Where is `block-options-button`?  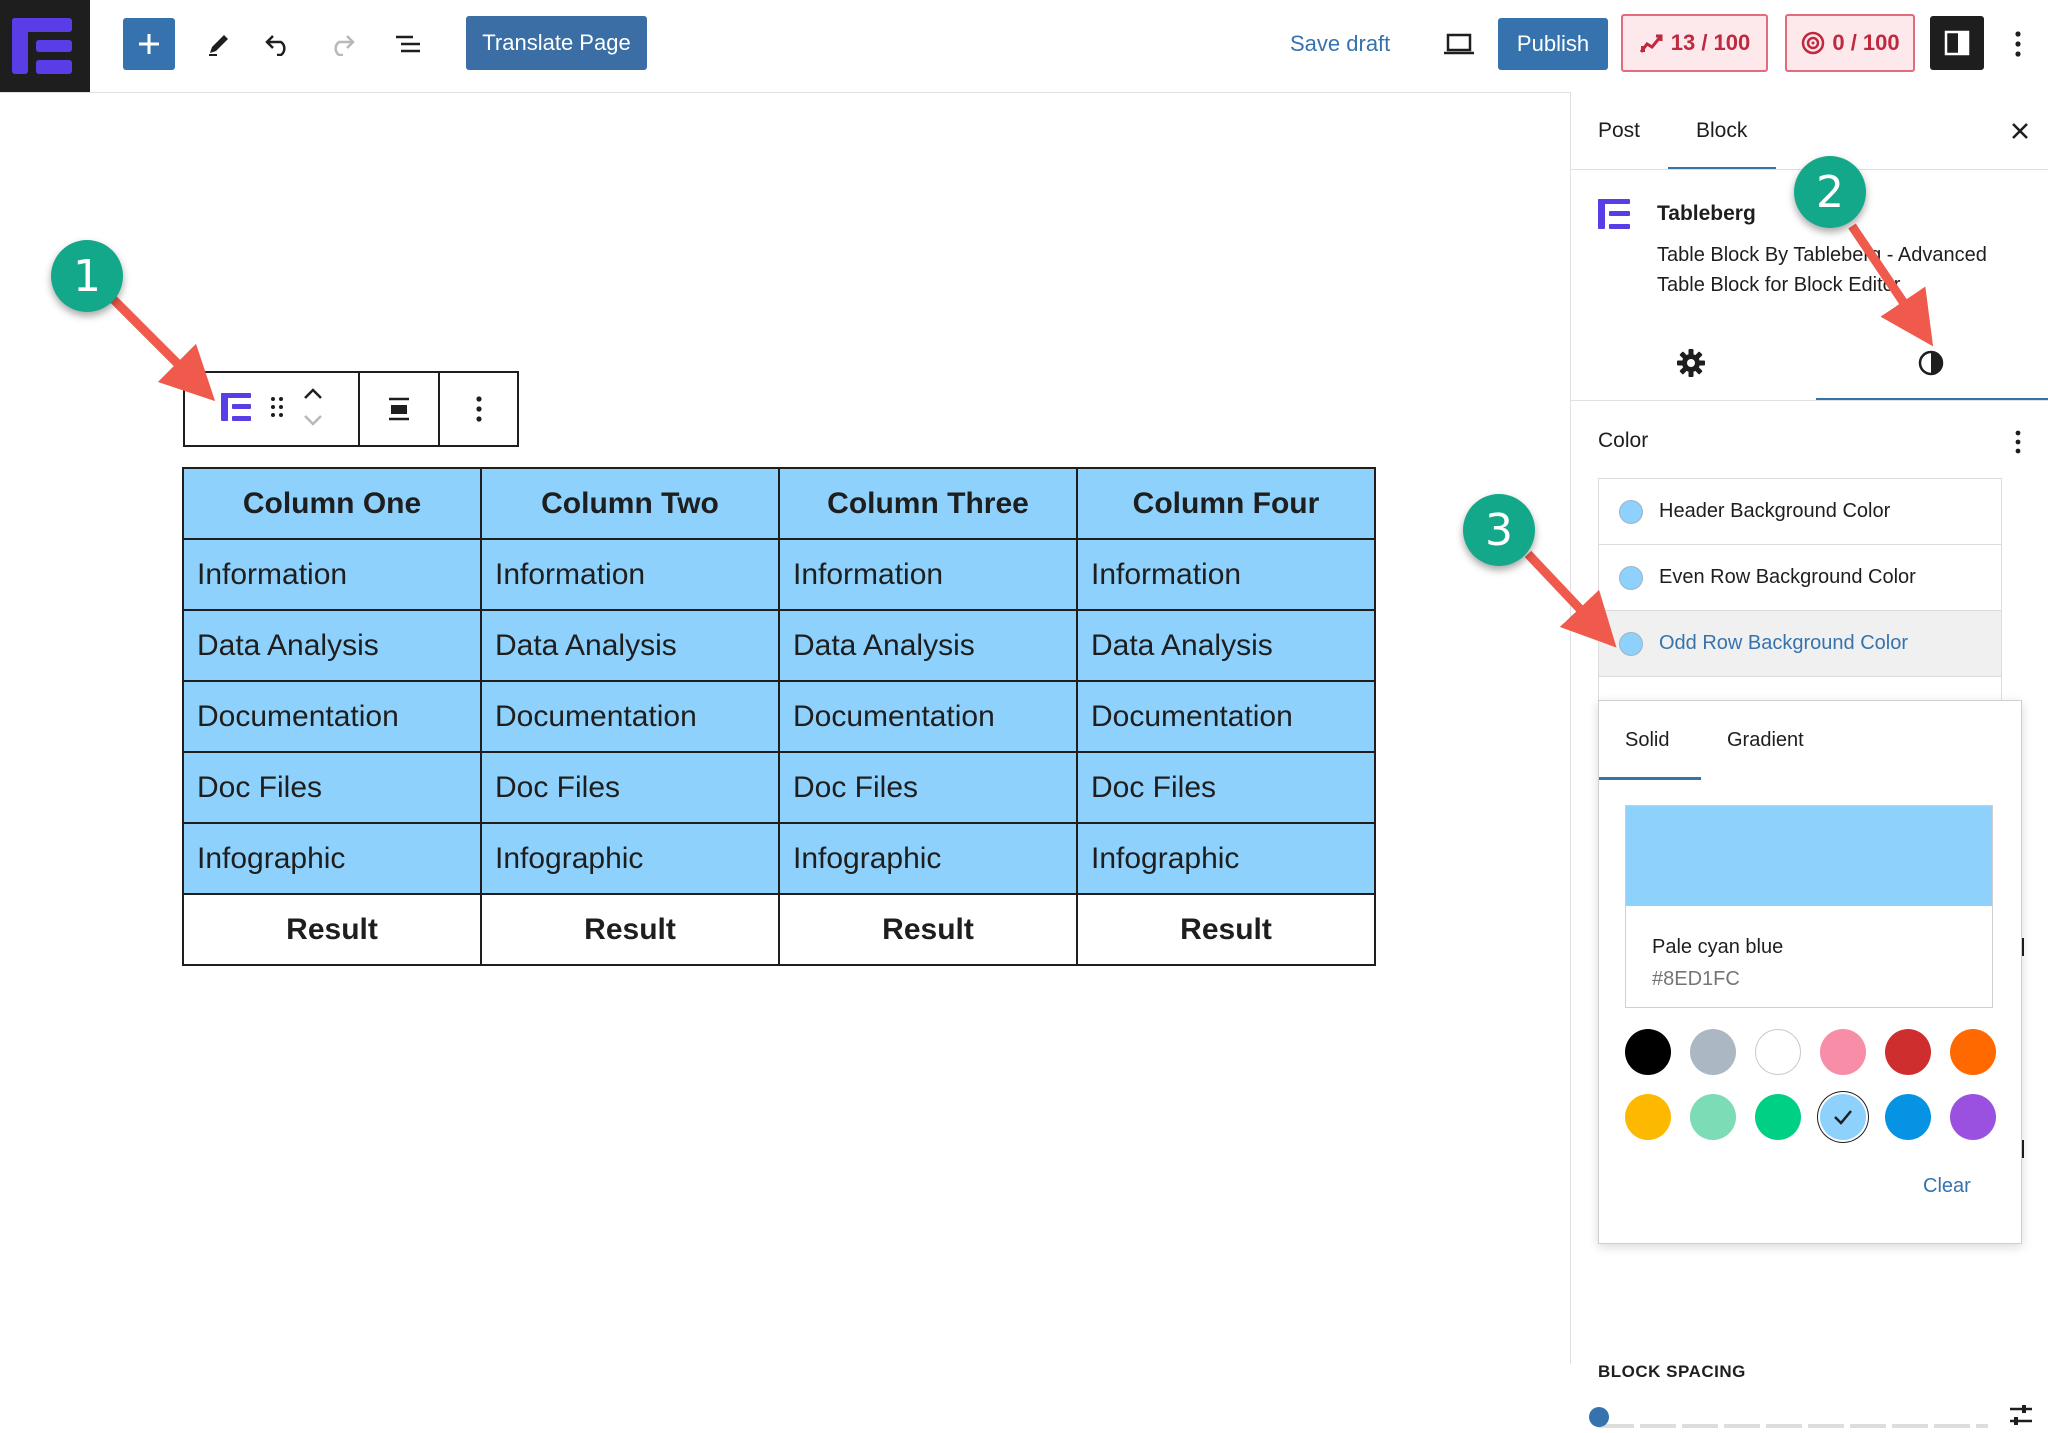 block-options-button is located at coordinates (478, 409).